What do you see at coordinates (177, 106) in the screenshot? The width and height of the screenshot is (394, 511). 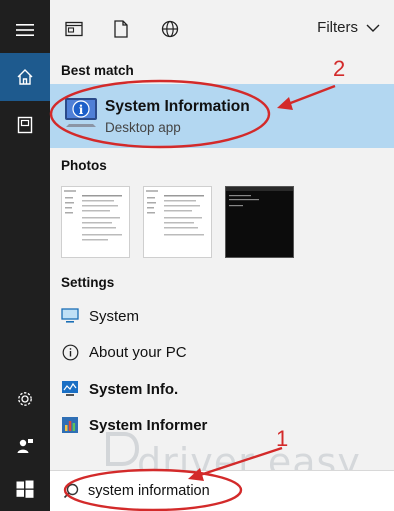 I see `best-match-title: System Information` at bounding box center [177, 106].